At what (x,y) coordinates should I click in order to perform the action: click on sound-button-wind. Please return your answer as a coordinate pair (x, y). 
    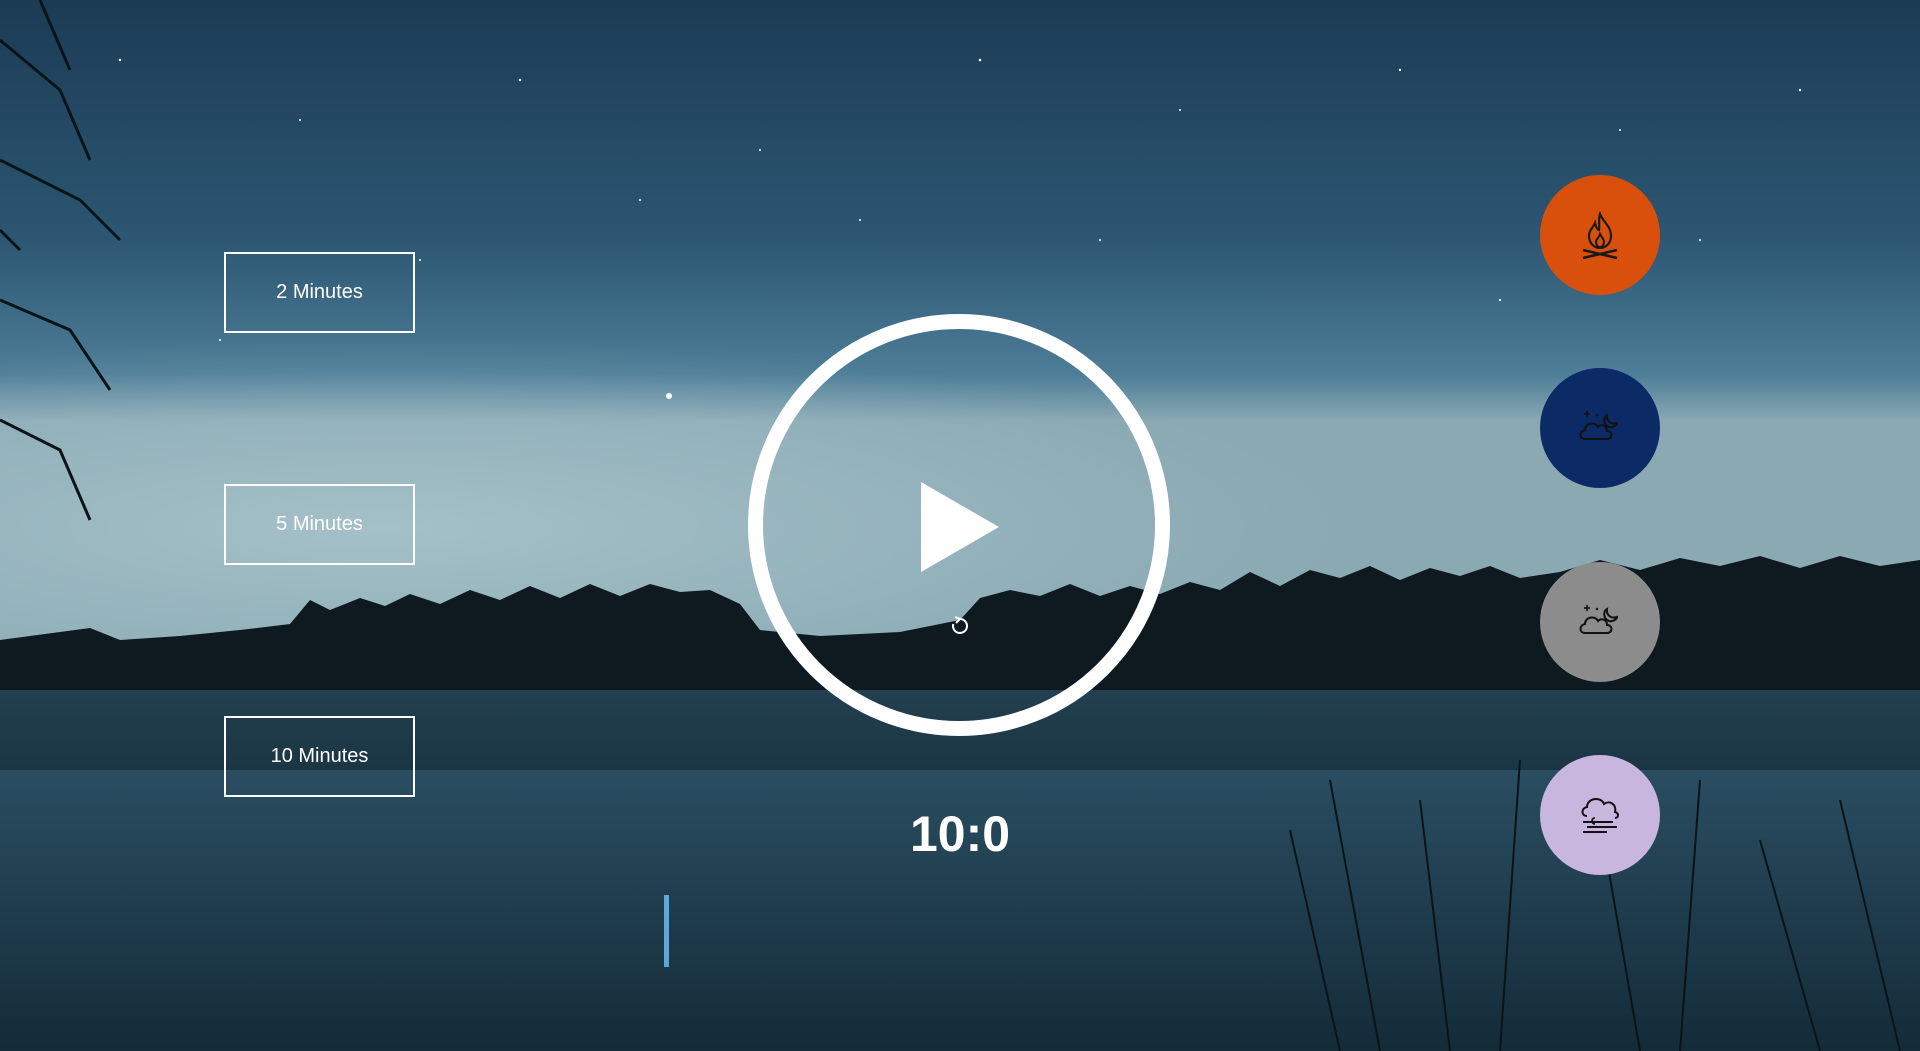
    Looking at the image, I should click on (1600, 815).